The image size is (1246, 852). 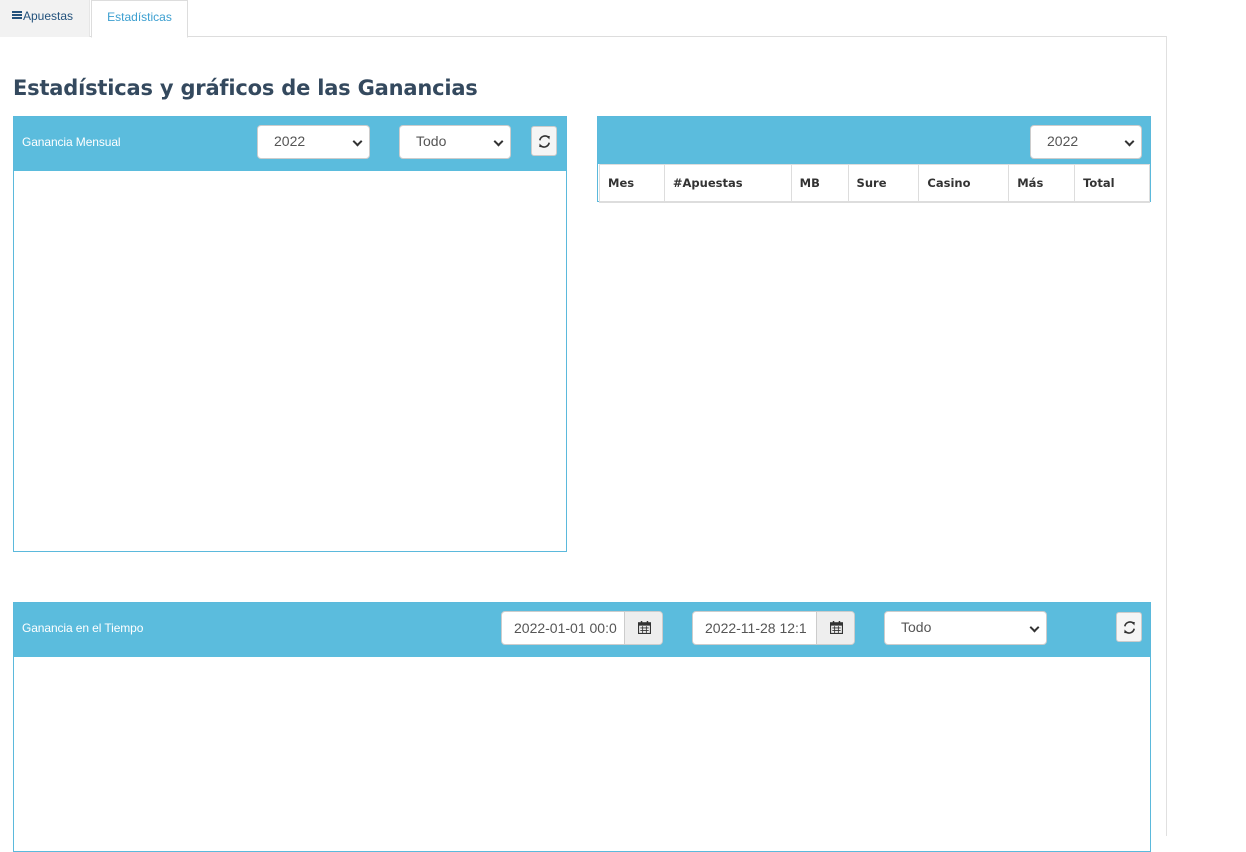 I want to click on table-year-select: 2022, so click(x=1086, y=142).